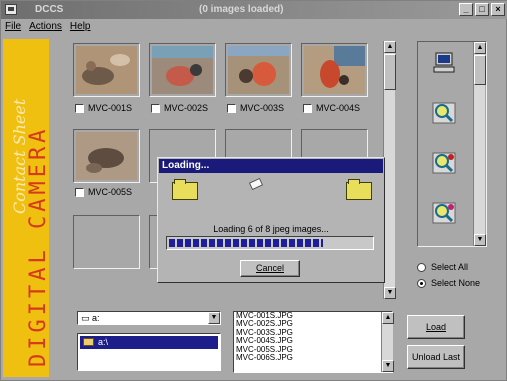 This screenshot has width=507, height=381. I want to click on thumbnail-caption: MVC-001S, so click(103, 108).